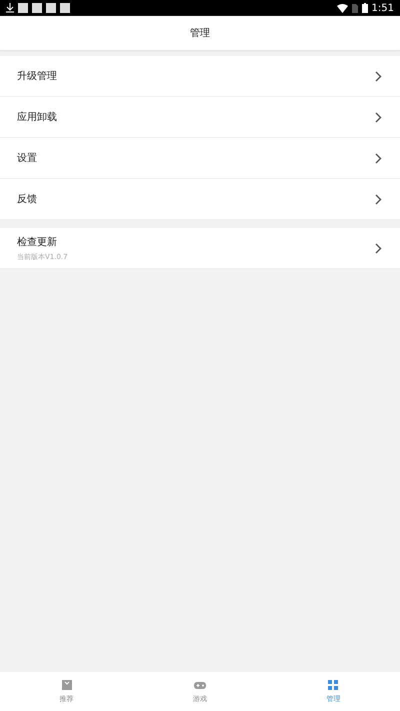 The height and width of the screenshot is (711, 400). What do you see at coordinates (383, 8) in the screenshot?
I see `clock: 1:51` at bounding box center [383, 8].